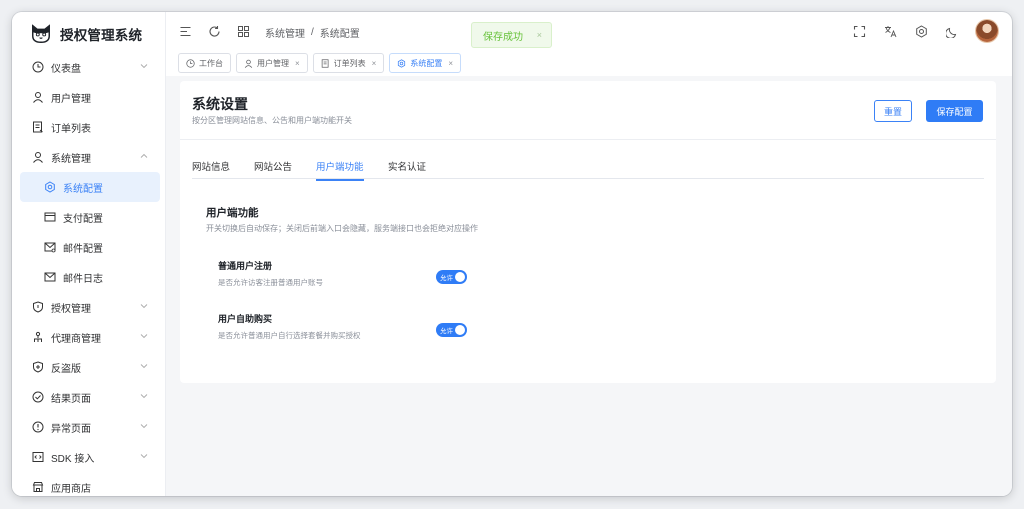 The height and width of the screenshot is (509, 1024). What do you see at coordinates (101, 35) in the screenshot?
I see `app-title: 授权管理系统` at bounding box center [101, 35].